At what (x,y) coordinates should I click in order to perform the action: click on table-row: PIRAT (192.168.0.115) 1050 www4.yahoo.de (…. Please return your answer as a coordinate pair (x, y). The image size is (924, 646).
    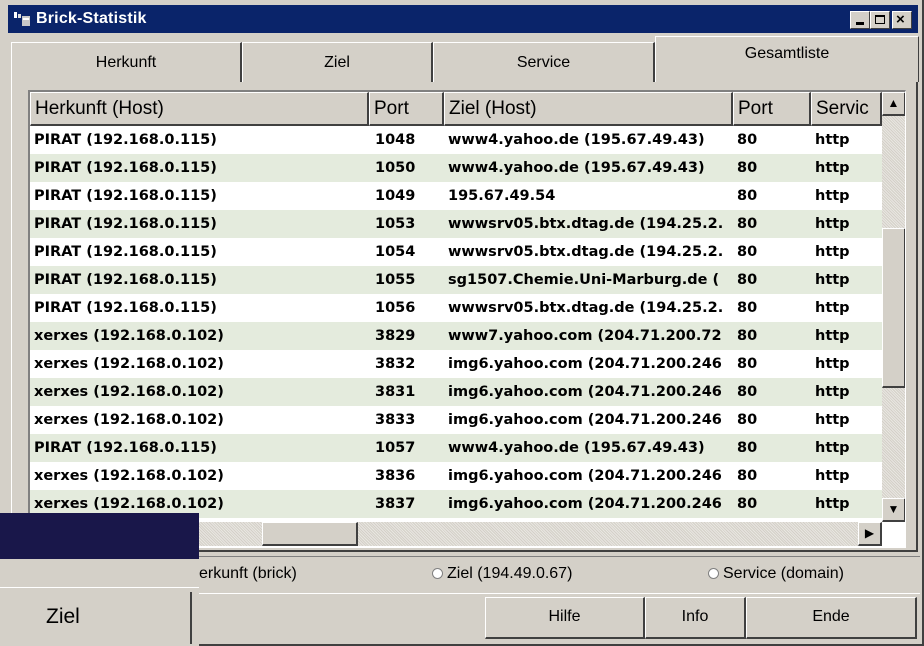
    Looking at the image, I should click on (456, 168).